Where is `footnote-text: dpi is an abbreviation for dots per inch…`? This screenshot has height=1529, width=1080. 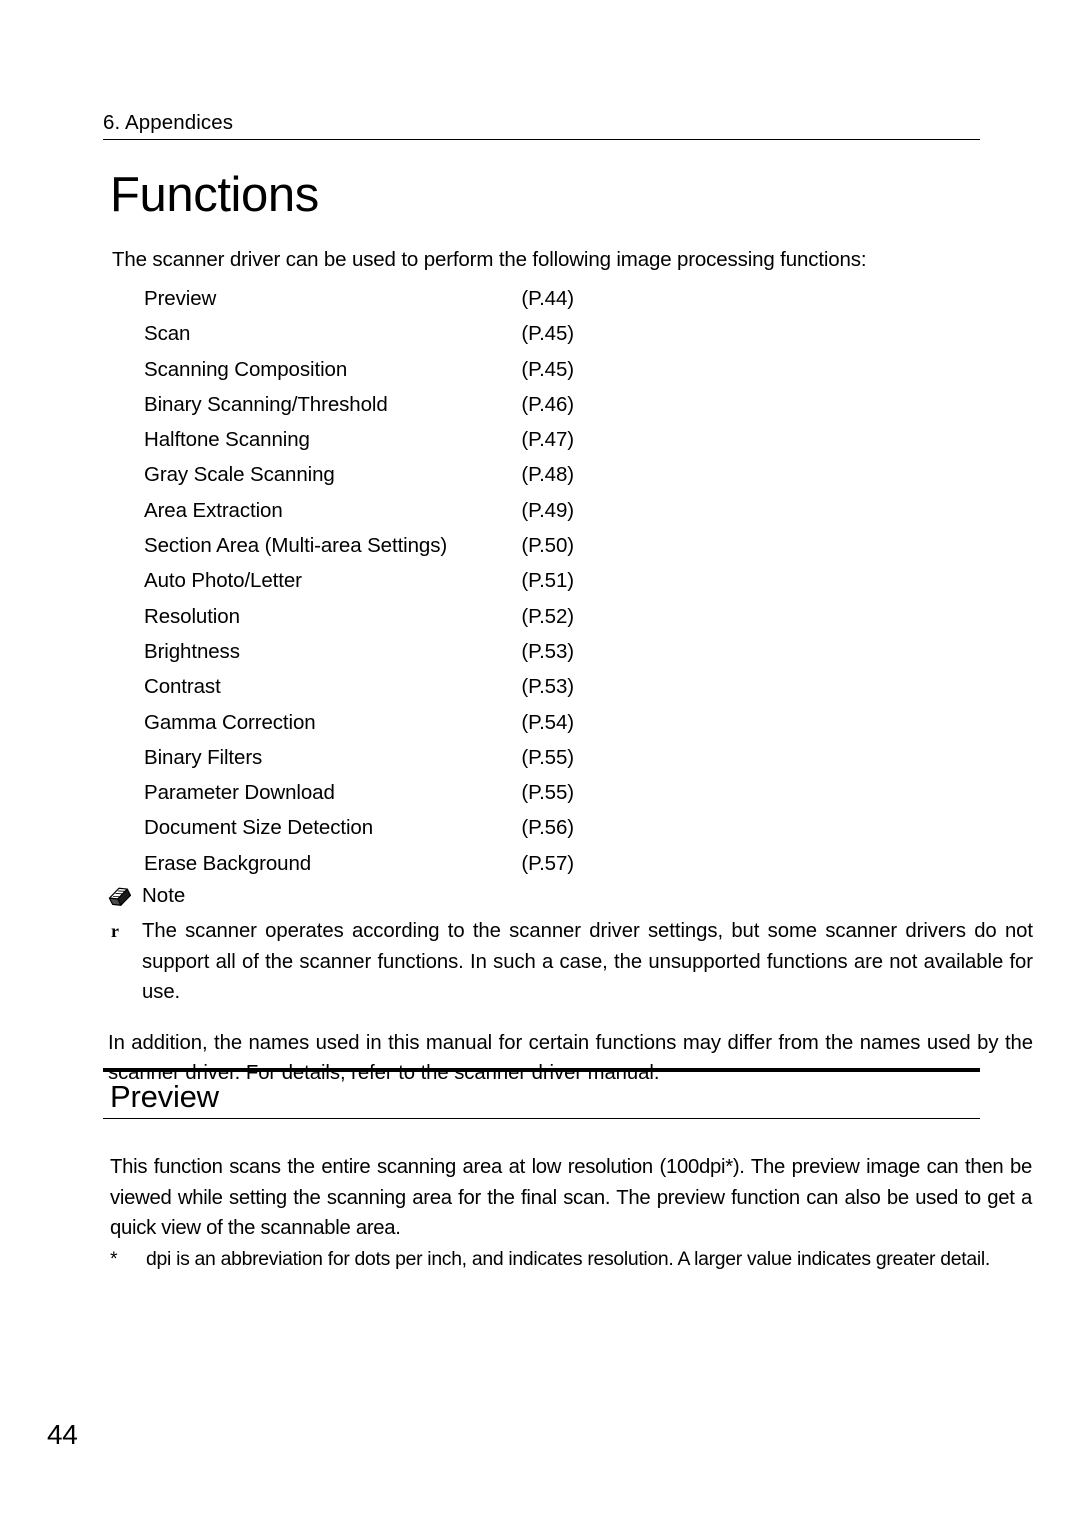
footnote-text: dpi is an abbreviation for dots per inch… is located at coordinates (589, 1259).